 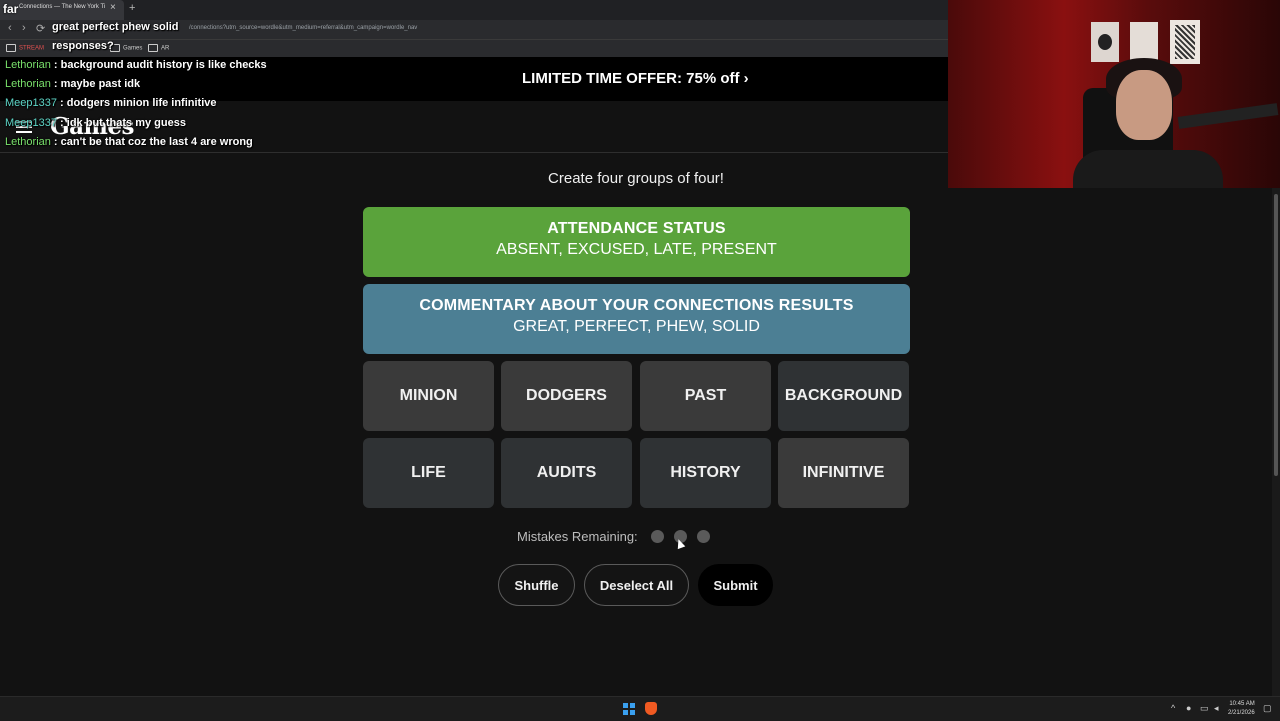 I want to click on reload-icon: ⟳, so click(x=40, y=28).